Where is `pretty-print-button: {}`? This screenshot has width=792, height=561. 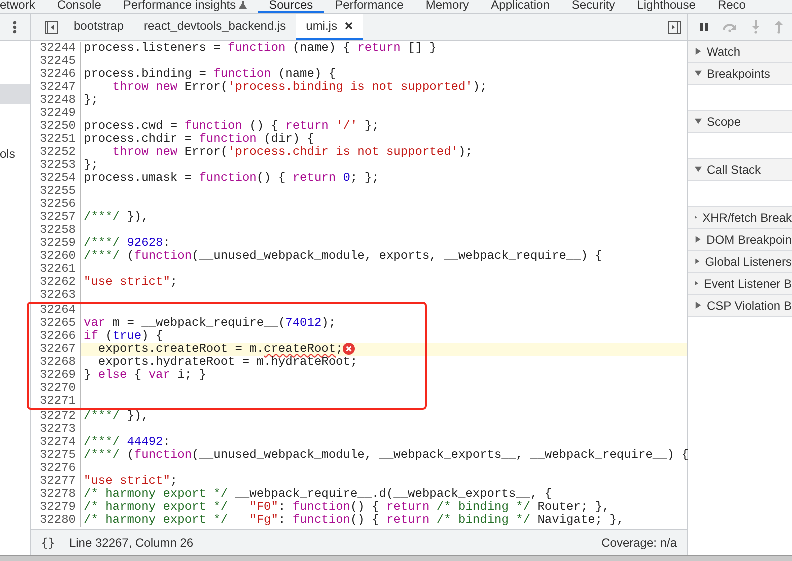 pretty-print-button: {} is located at coordinates (48, 543).